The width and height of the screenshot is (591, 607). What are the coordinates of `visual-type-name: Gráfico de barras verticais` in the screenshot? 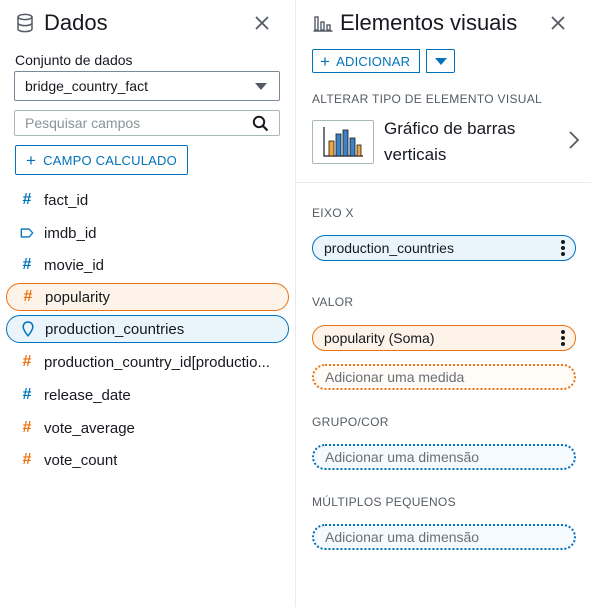 It's located at (450, 141).